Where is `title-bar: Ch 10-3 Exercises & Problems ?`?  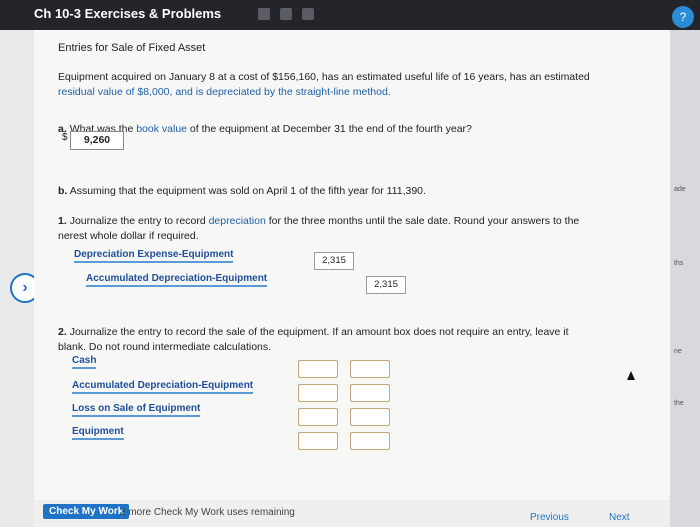 title-bar: Ch 10-3 Exercises & Problems ? is located at coordinates (350, 15).